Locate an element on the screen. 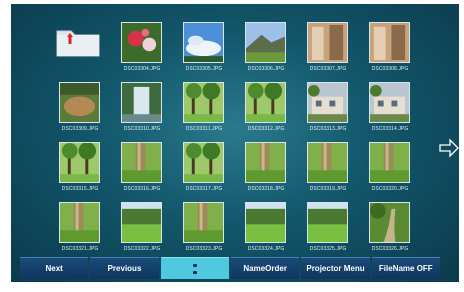  photo-thumbnail: DSC03321.JPG is located at coordinates (80, 229).